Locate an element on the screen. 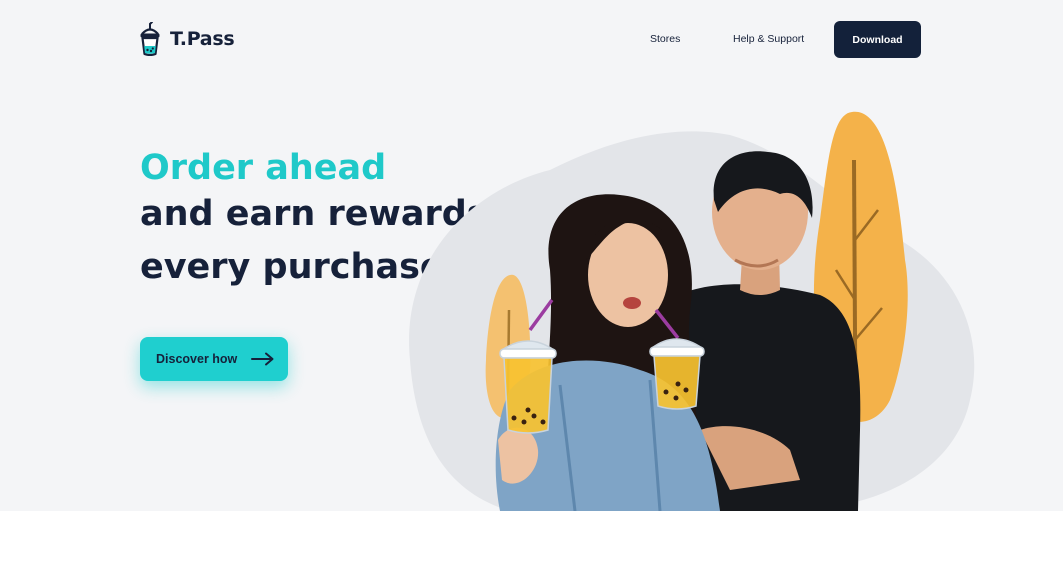  discover-how-button: Discover how is located at coordinates (214, 359).